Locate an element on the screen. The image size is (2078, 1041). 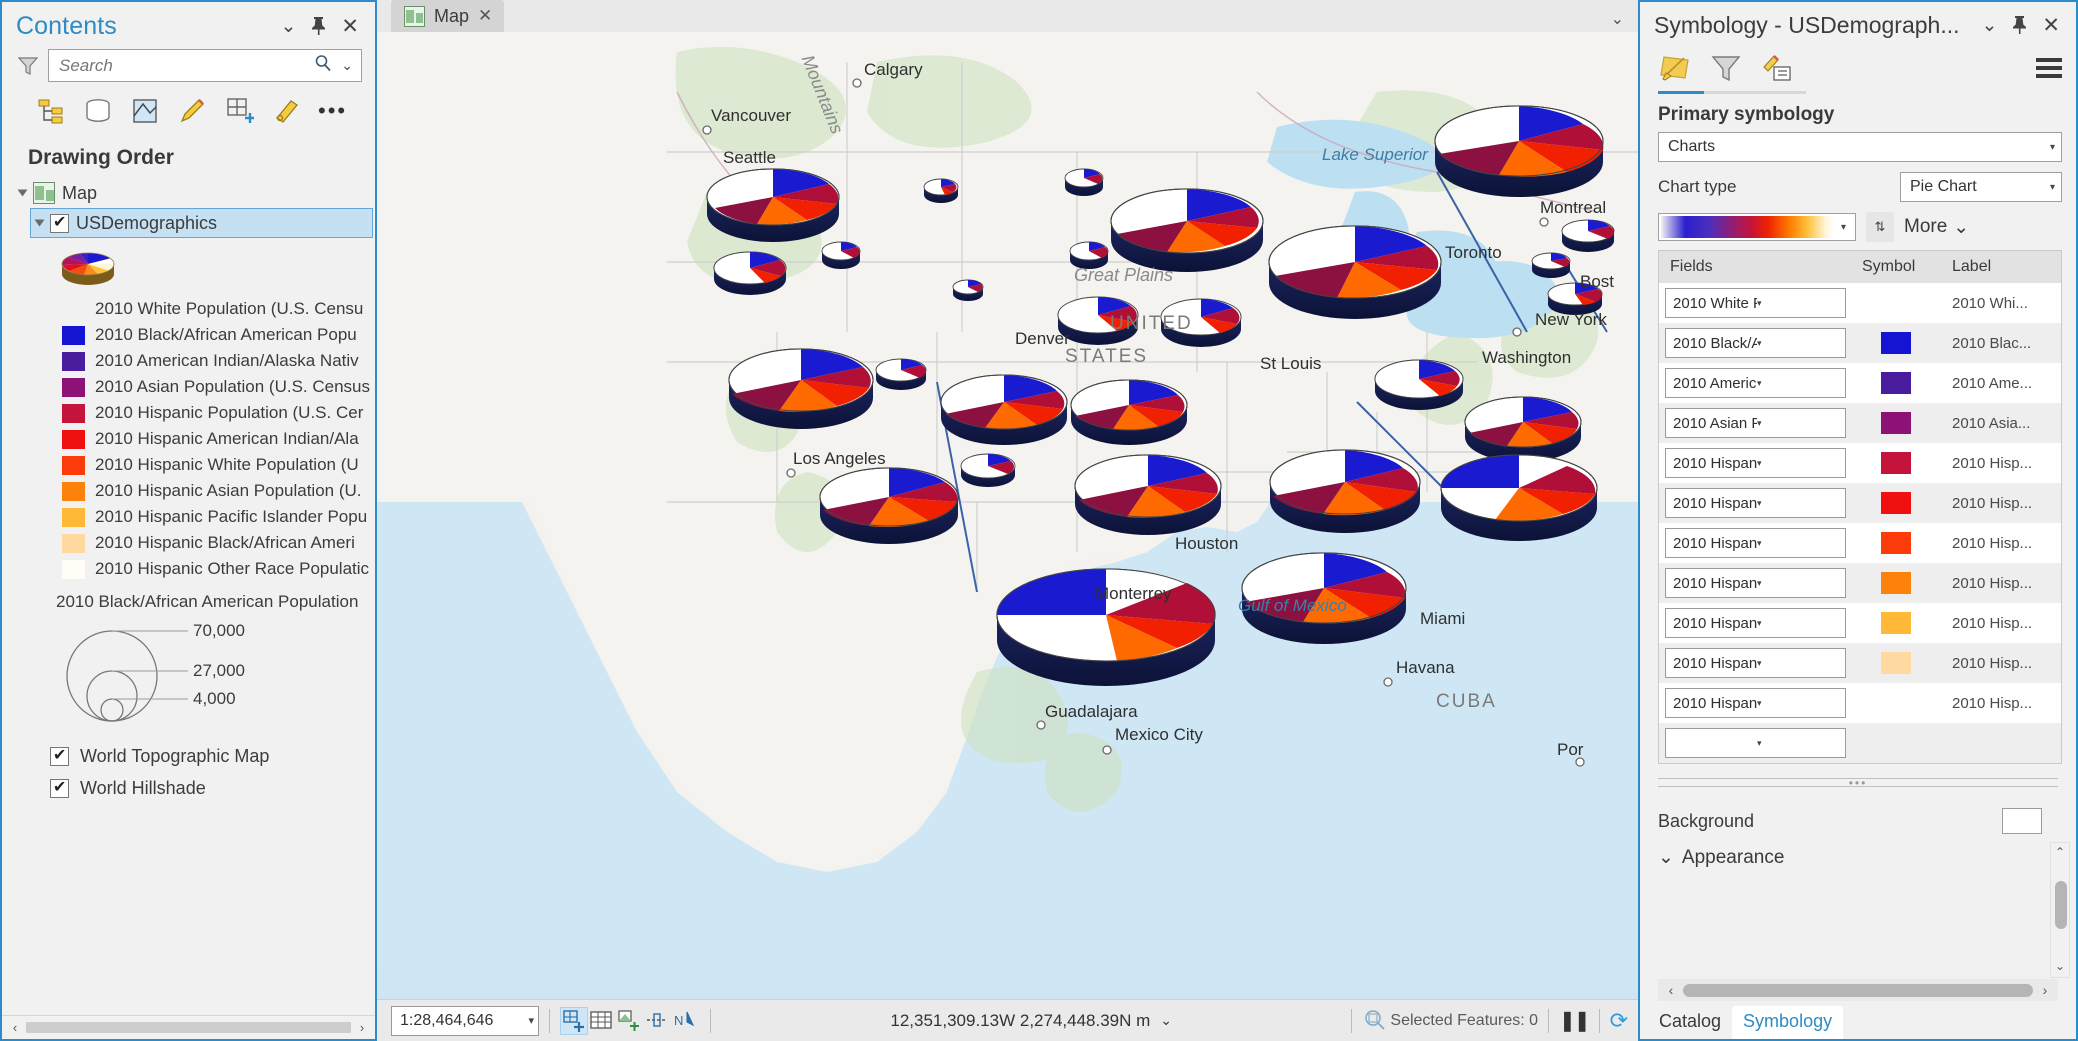
tab-catalog: Catalog is located at coordinates (1690, 1022).